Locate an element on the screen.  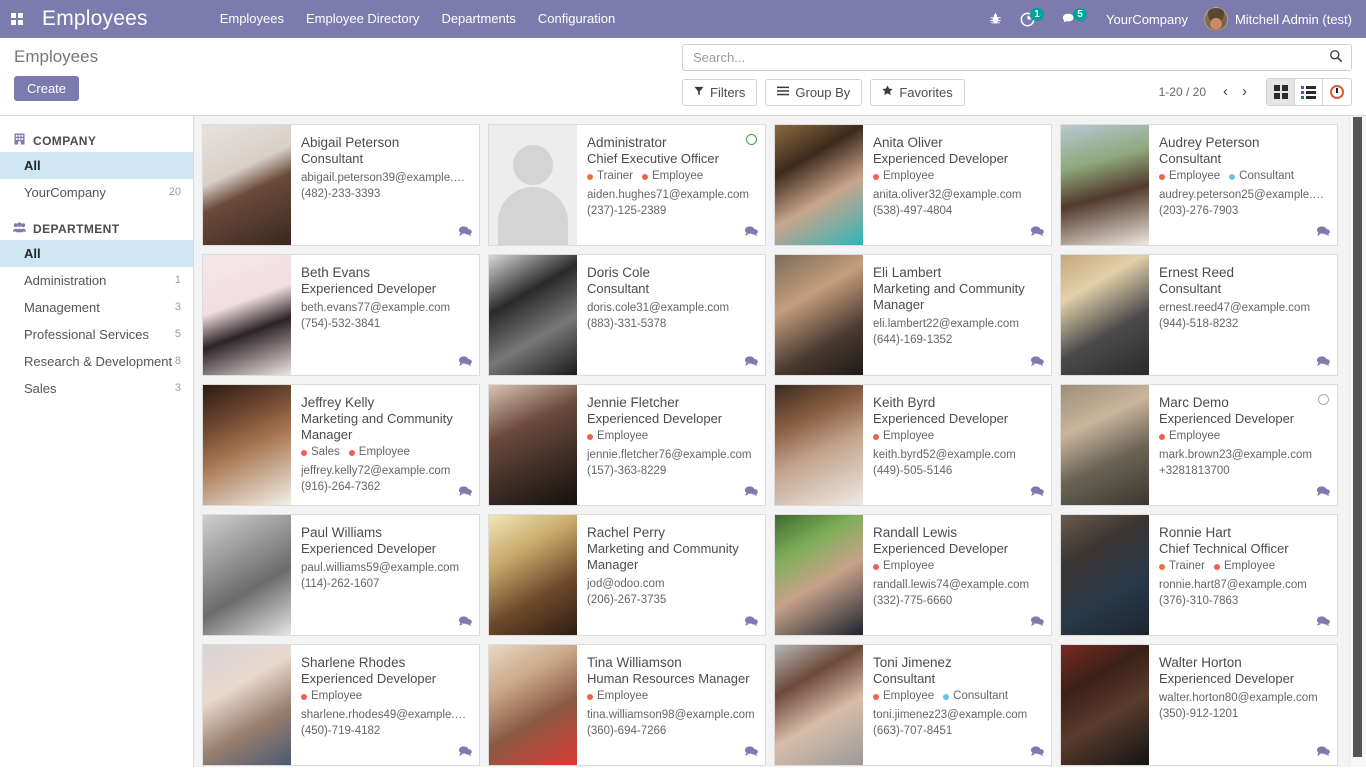
activity-view-button is located at coordinates (1337, 92).